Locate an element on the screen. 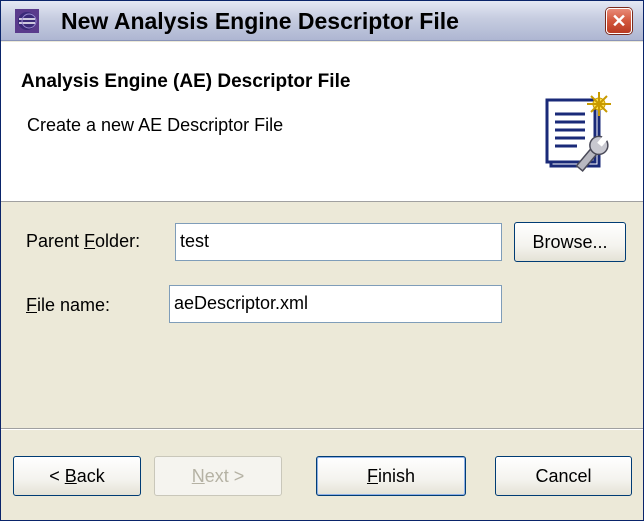 This screenshot has width=644, height=521. file-name-input: aeDescriptor.xml is located at coordinates (335, 304).